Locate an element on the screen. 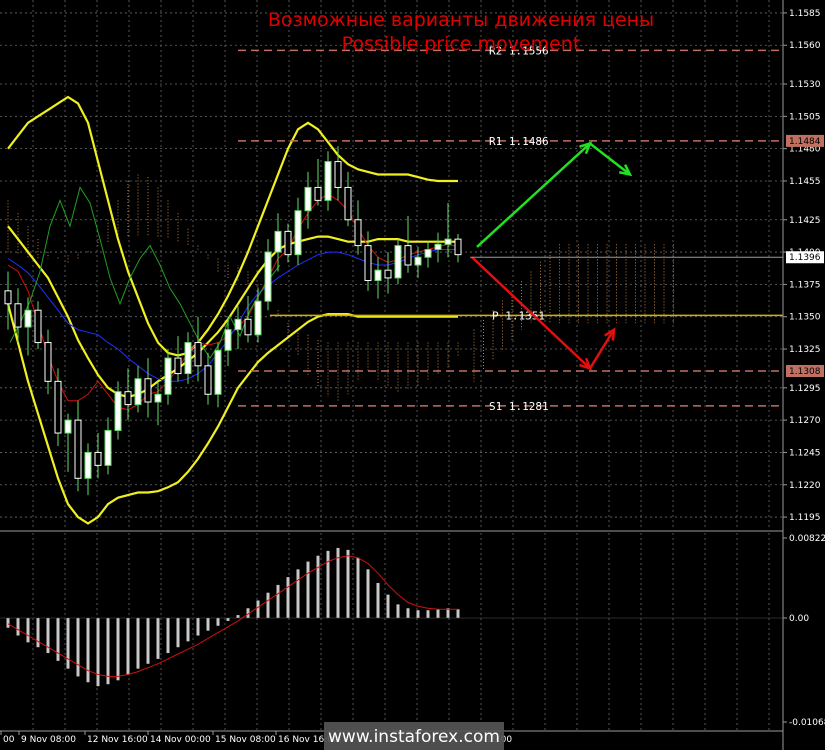 Image resolution: width=825 pixels, height=750 pixels. price-tick-label: 1.1245 is located at coordinates (805, 453).